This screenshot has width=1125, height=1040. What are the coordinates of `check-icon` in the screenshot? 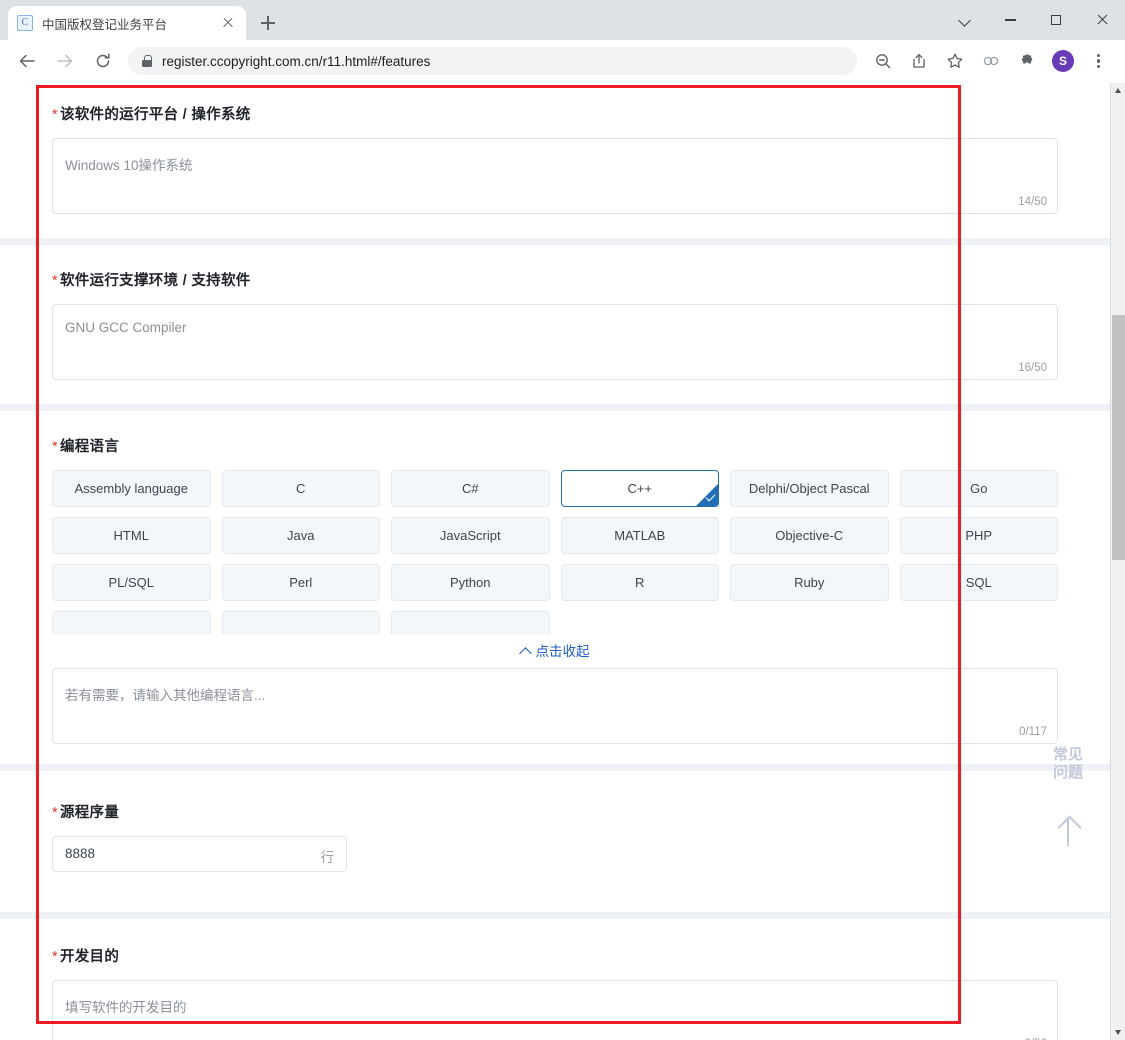 It's located at (707, 495).